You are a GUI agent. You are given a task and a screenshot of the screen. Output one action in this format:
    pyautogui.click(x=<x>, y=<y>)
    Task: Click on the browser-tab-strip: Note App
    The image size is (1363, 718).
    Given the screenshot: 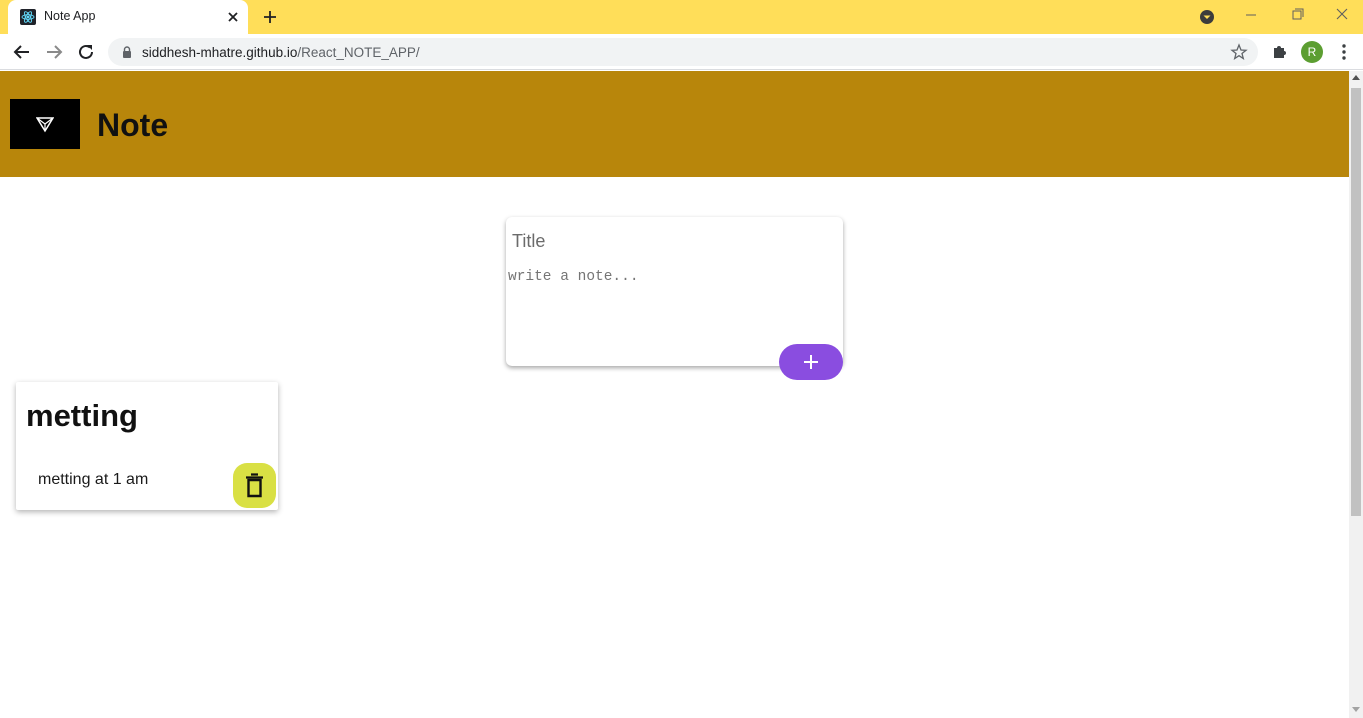 What is the action you would take?
    pyautogui.click(x=681, y=17)
    